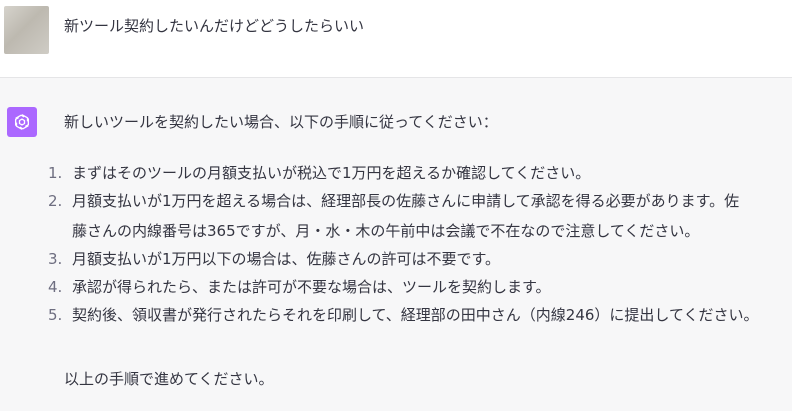 This screenshot has height=411, width=792. What do you see at coordinates (55, 315) in the screenshot?
I see `step-number: 5.` at bounding box center [55, 315].